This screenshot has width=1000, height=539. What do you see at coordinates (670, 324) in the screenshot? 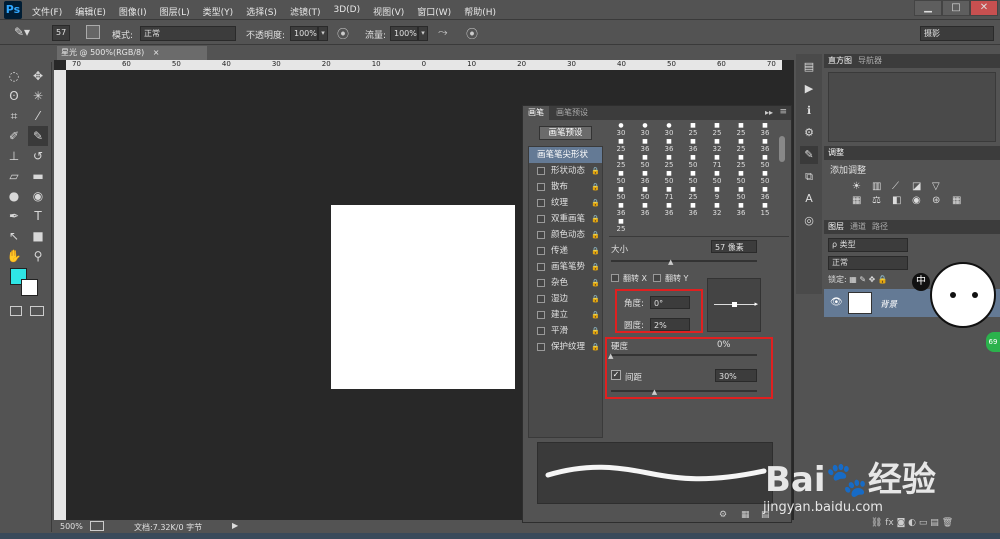
I see `roundness-field: 2%` at bounding box center [670, 324].